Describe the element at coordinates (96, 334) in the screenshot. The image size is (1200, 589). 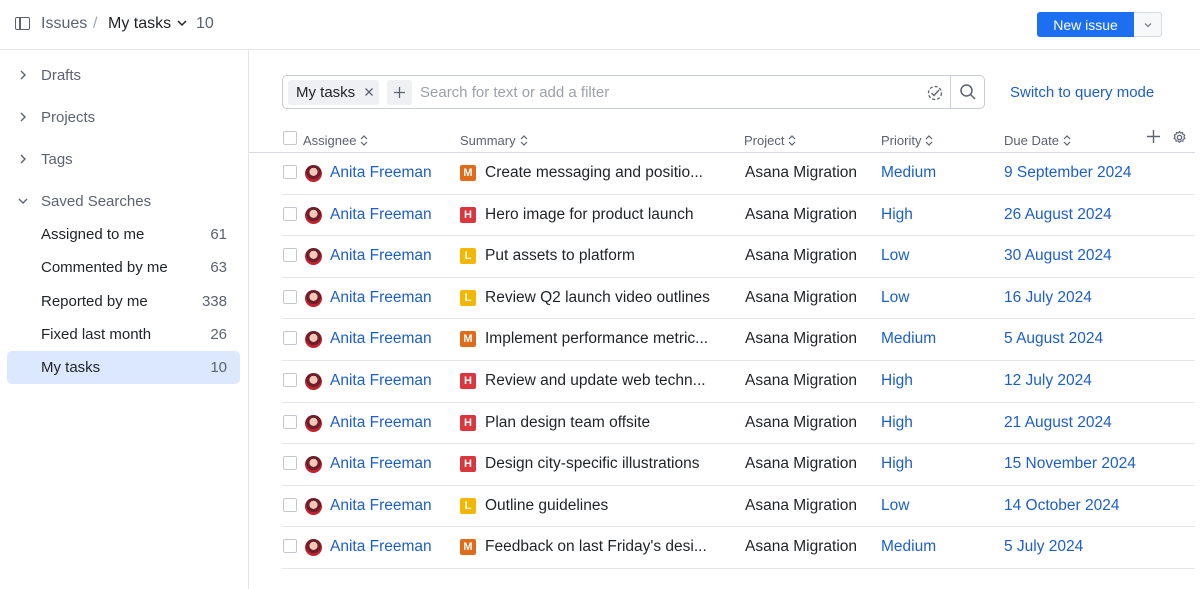
I see `saved-search-label: Fixed last month` at that location.